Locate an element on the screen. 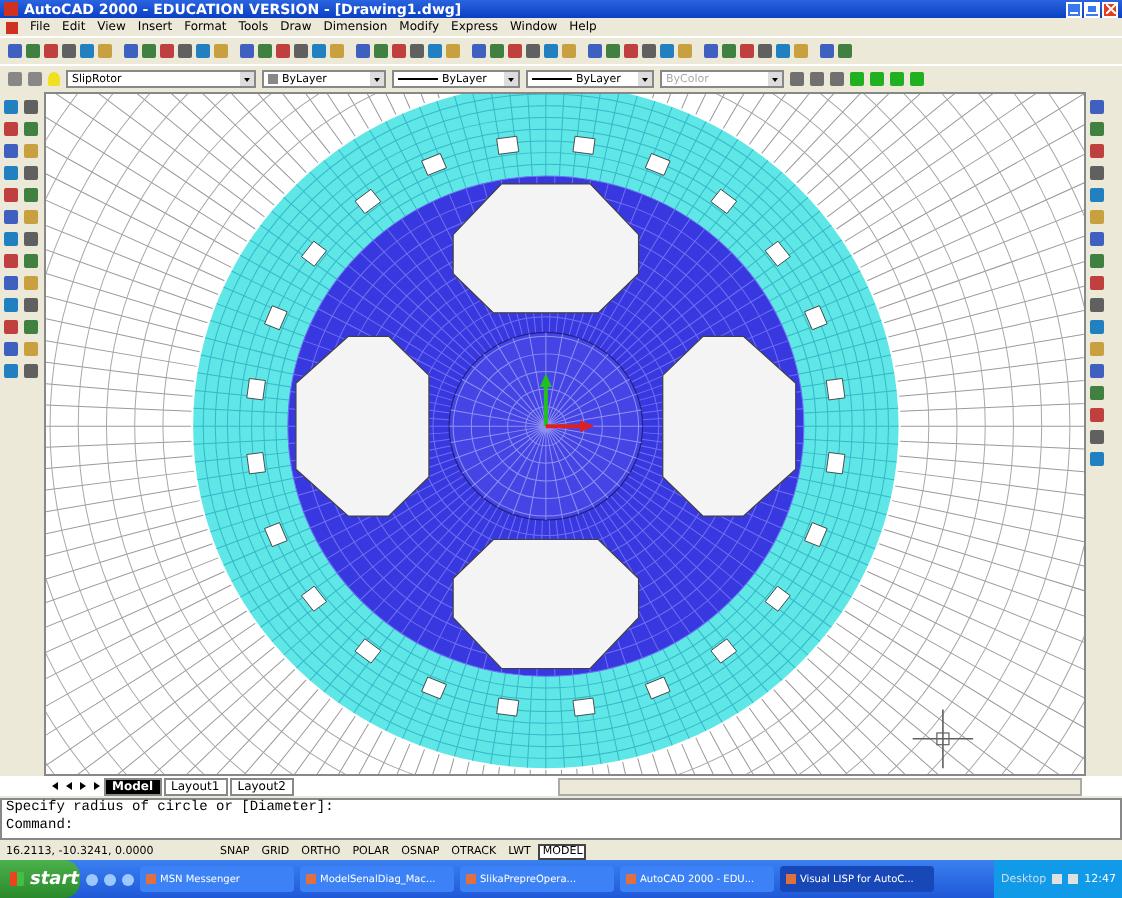  document-icon is located at coordinates (12, 27).